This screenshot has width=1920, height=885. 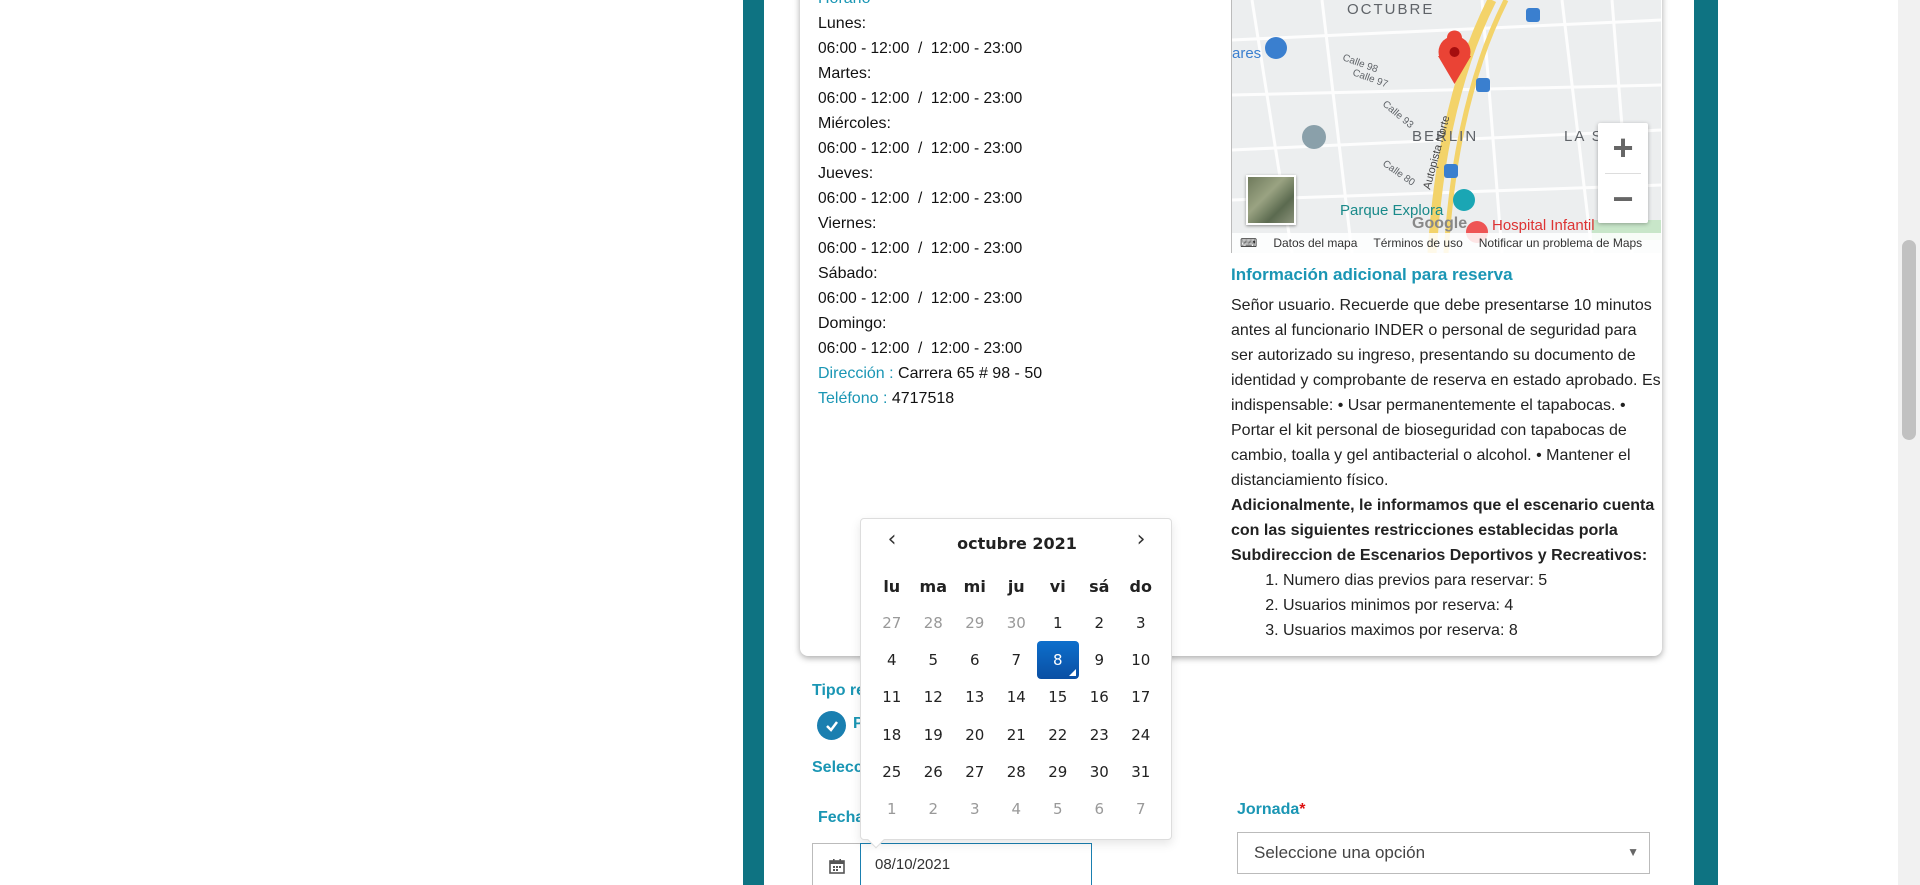 I want to click on date-input: 08/10/2021, so click(x=976, y=864).